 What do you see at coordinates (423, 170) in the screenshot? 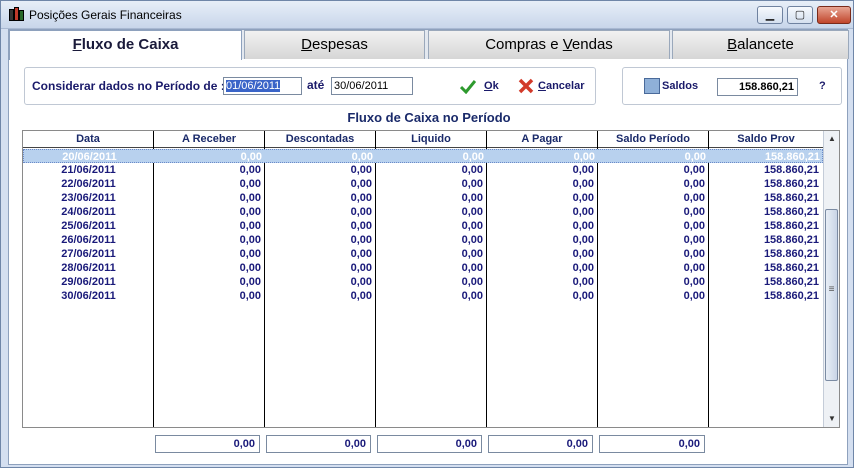
I see `table-row: 21/06/2011 0,00 0,00 0,00 0,00 0,00 158.860,21` at bounding box center [423, 170].